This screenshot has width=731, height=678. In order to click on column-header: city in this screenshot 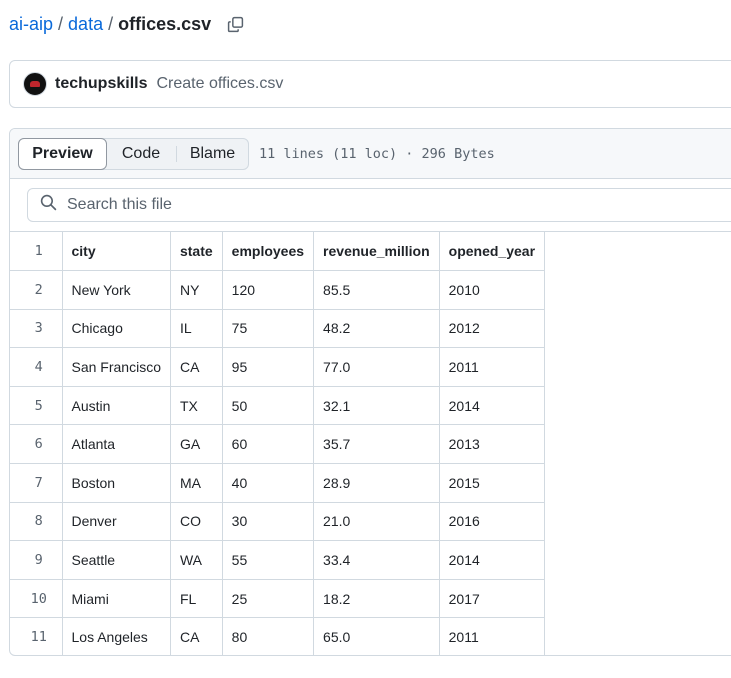, I will do `click(116, 252)`.